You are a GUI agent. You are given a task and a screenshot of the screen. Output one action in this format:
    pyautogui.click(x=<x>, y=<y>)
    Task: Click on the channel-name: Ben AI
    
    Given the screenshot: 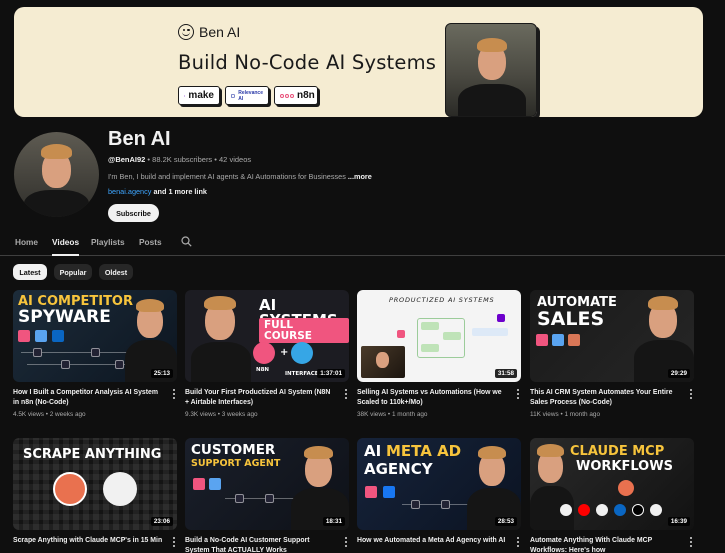 What is the action you would take?
    pyautogui.click(x=139, y=139)
    